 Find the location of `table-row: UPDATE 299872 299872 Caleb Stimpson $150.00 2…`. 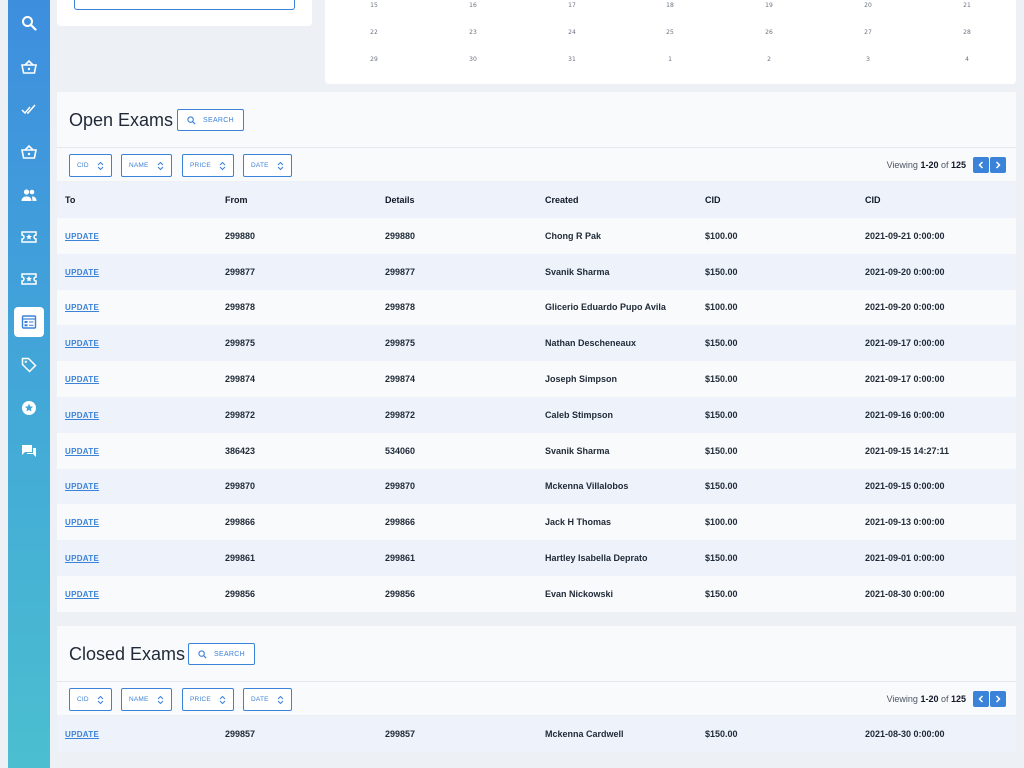

table-row: UPDATE 299872 299872 Caleb Stimpson $150.00 2… is located at coordinates (536, 414).